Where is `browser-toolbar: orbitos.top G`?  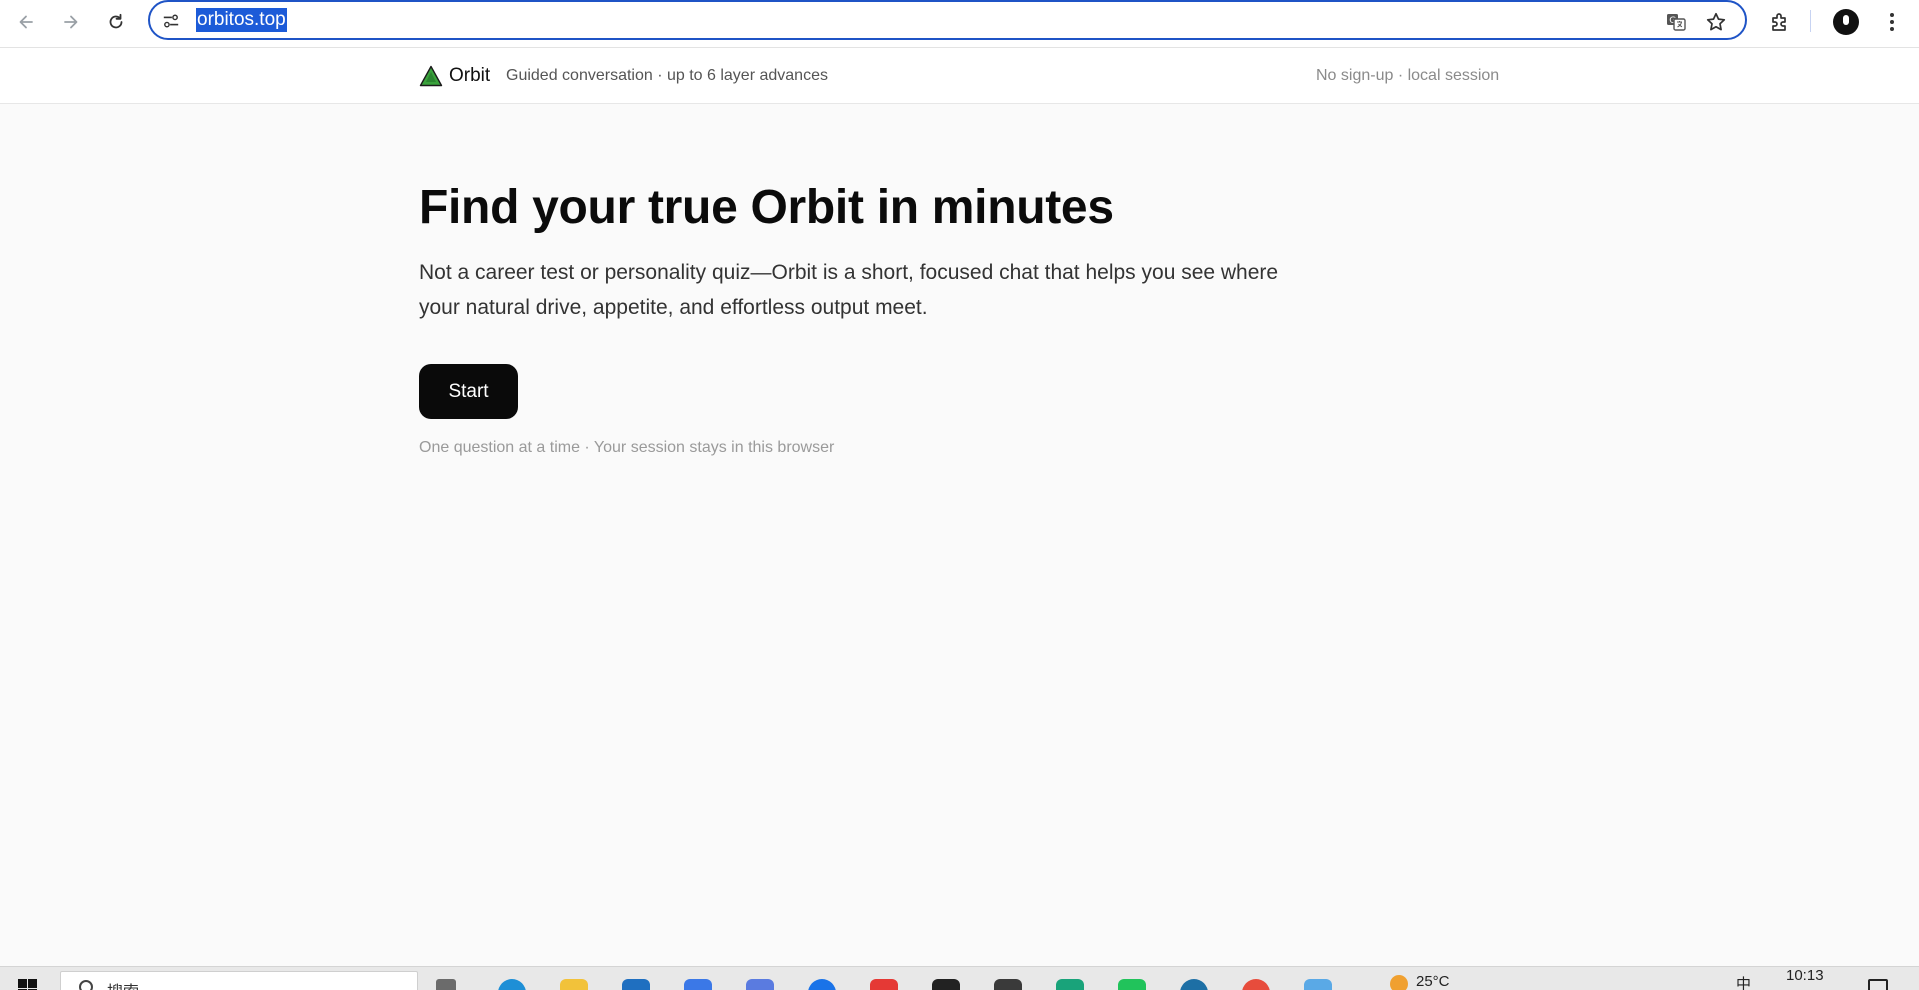 browser-toolbar: orbitos.top G is located at coordinates (959, 24).